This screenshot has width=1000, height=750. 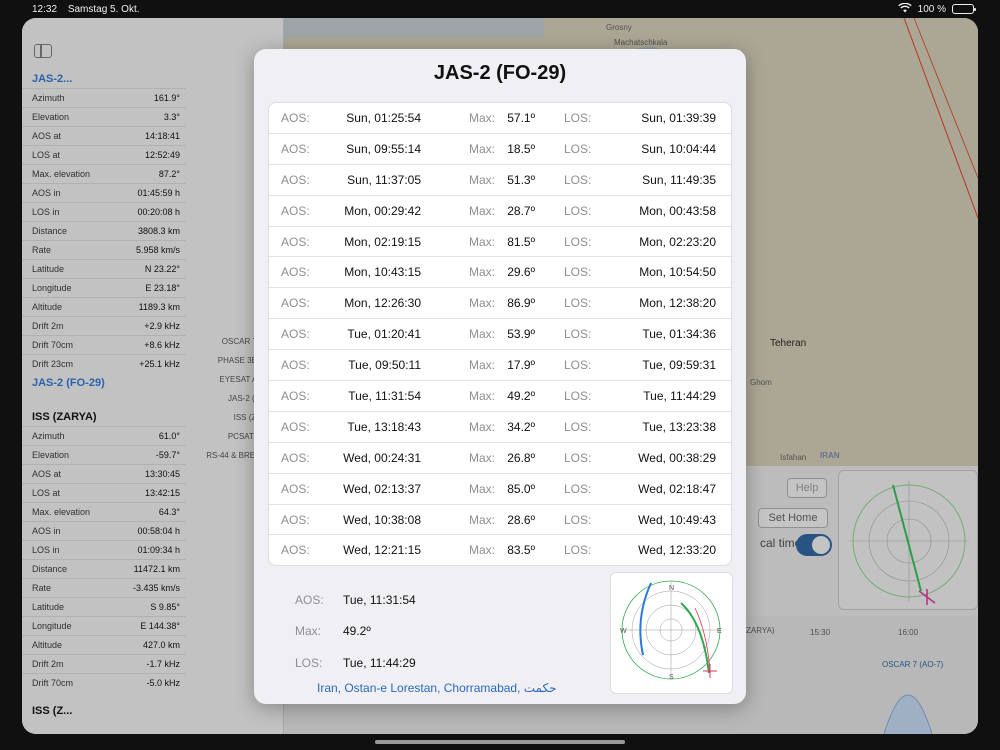 I want to click on max-value: 53.9º, so click(x=521, y=334).